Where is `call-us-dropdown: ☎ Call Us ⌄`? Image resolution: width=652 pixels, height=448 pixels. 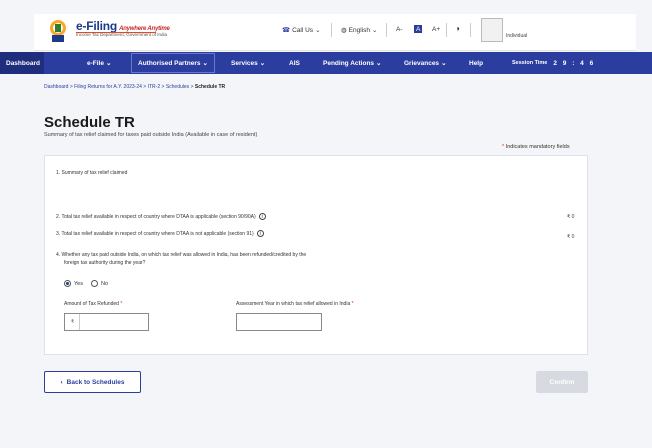
call-us-dropdown: ☎ Call Us ⌄ is located at coordinates (301, 30).